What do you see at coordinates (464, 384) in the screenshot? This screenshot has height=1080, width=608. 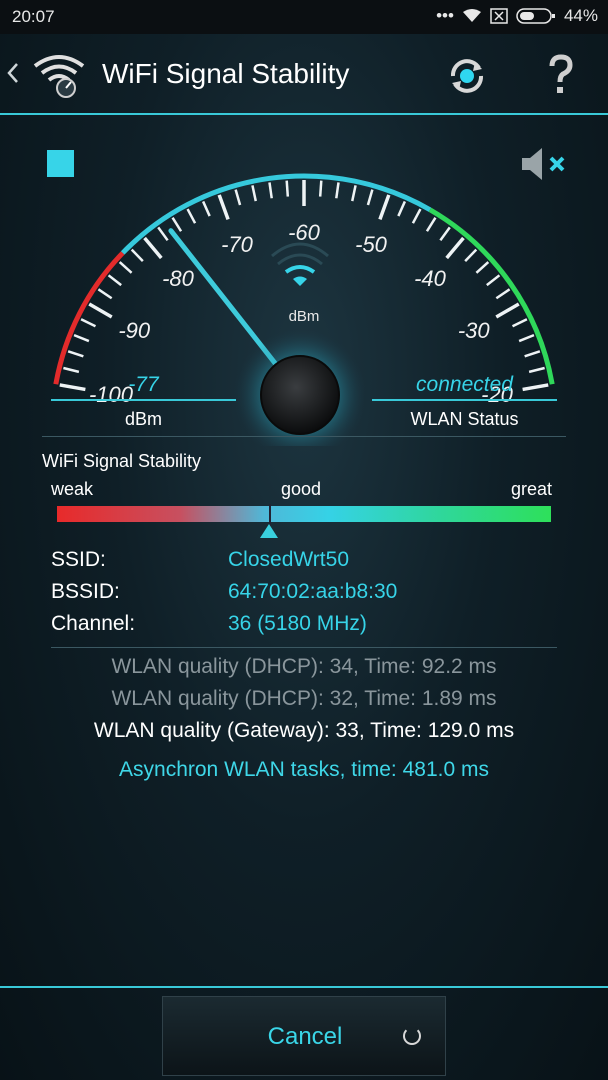 I see `wlan-status-value: connected` at bounding box center [464, 384].